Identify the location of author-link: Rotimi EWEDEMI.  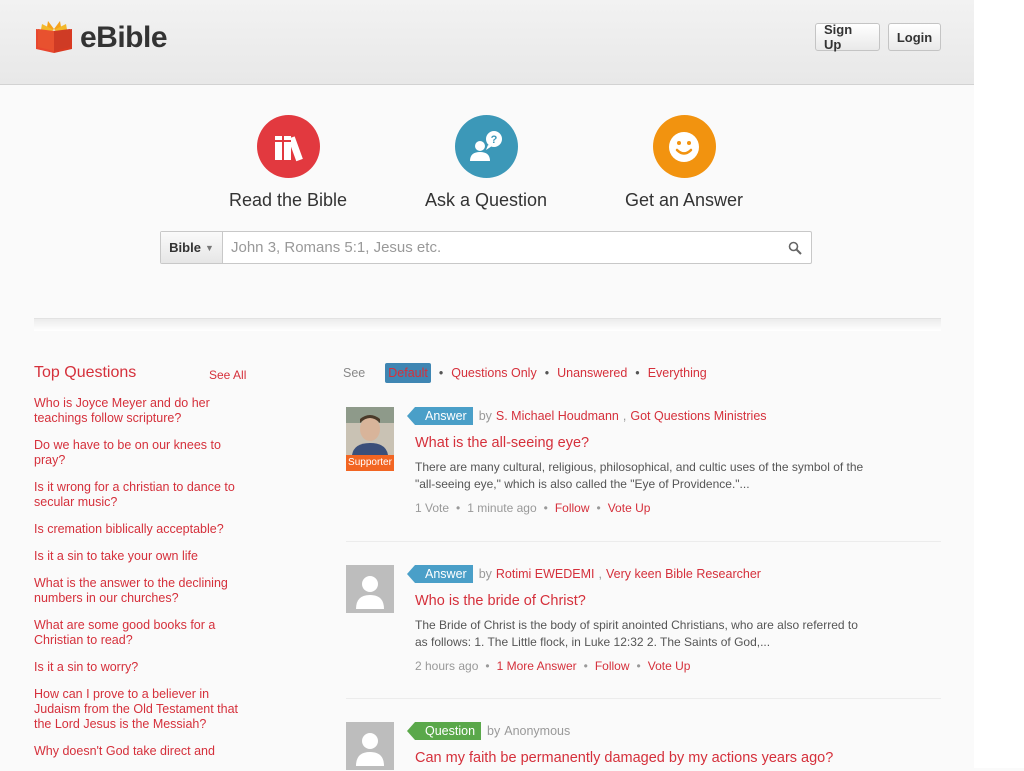
(545, 574).